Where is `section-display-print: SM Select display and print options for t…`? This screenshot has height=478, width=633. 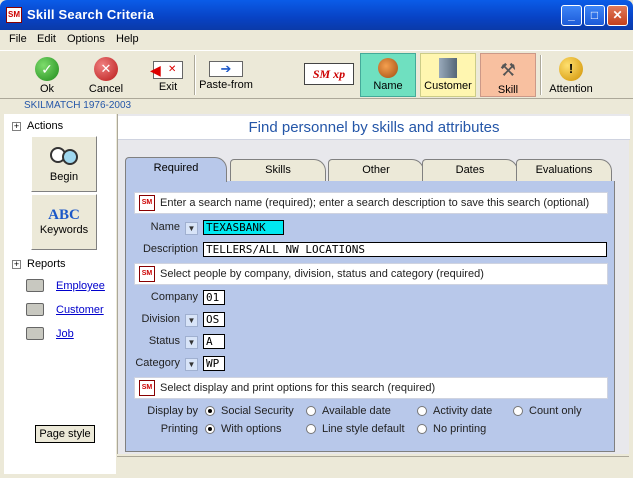 section-display-print: SM Select display and print options for t… is located at coordinates (371, 388).